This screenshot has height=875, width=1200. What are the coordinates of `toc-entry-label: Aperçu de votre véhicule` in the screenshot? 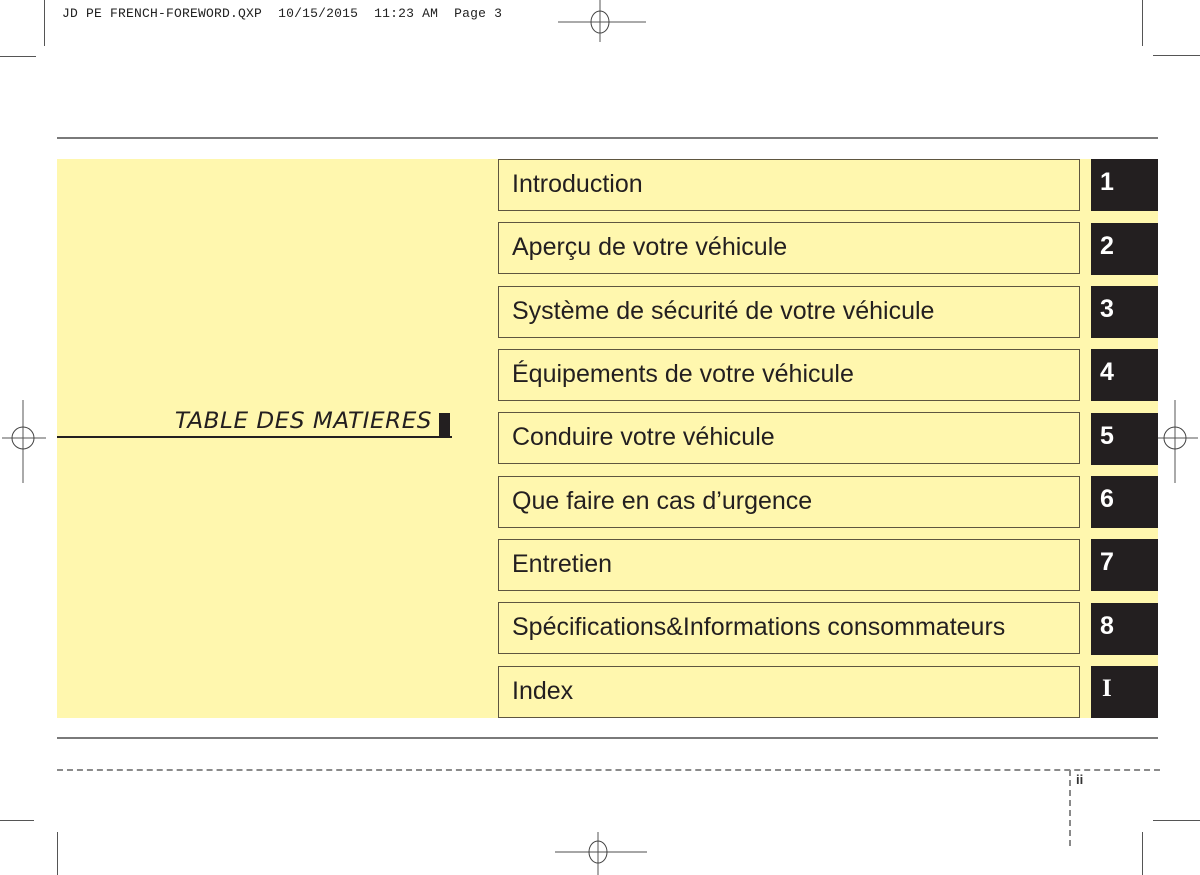 It's located at (650, 247).